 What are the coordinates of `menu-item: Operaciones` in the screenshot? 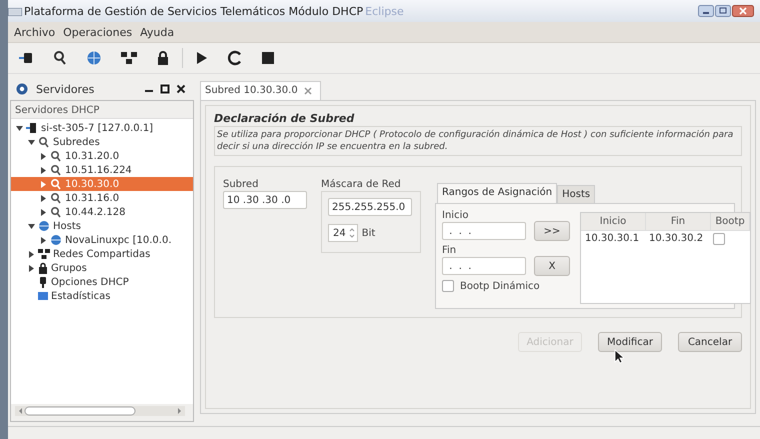 It's located at (97, 32).